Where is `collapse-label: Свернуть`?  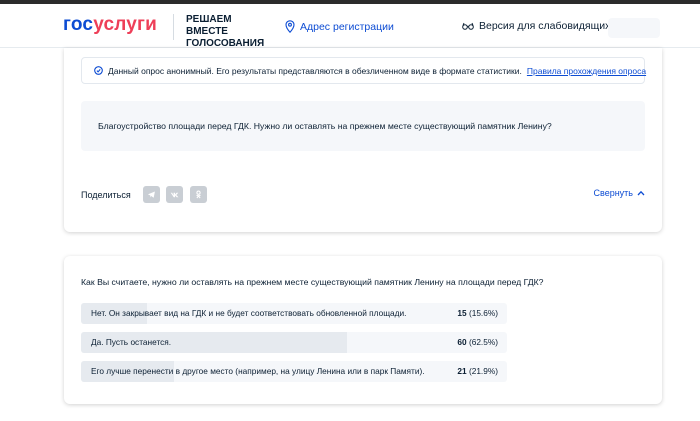
collapse-label: Свернуть is located at coordinates (613, 193).